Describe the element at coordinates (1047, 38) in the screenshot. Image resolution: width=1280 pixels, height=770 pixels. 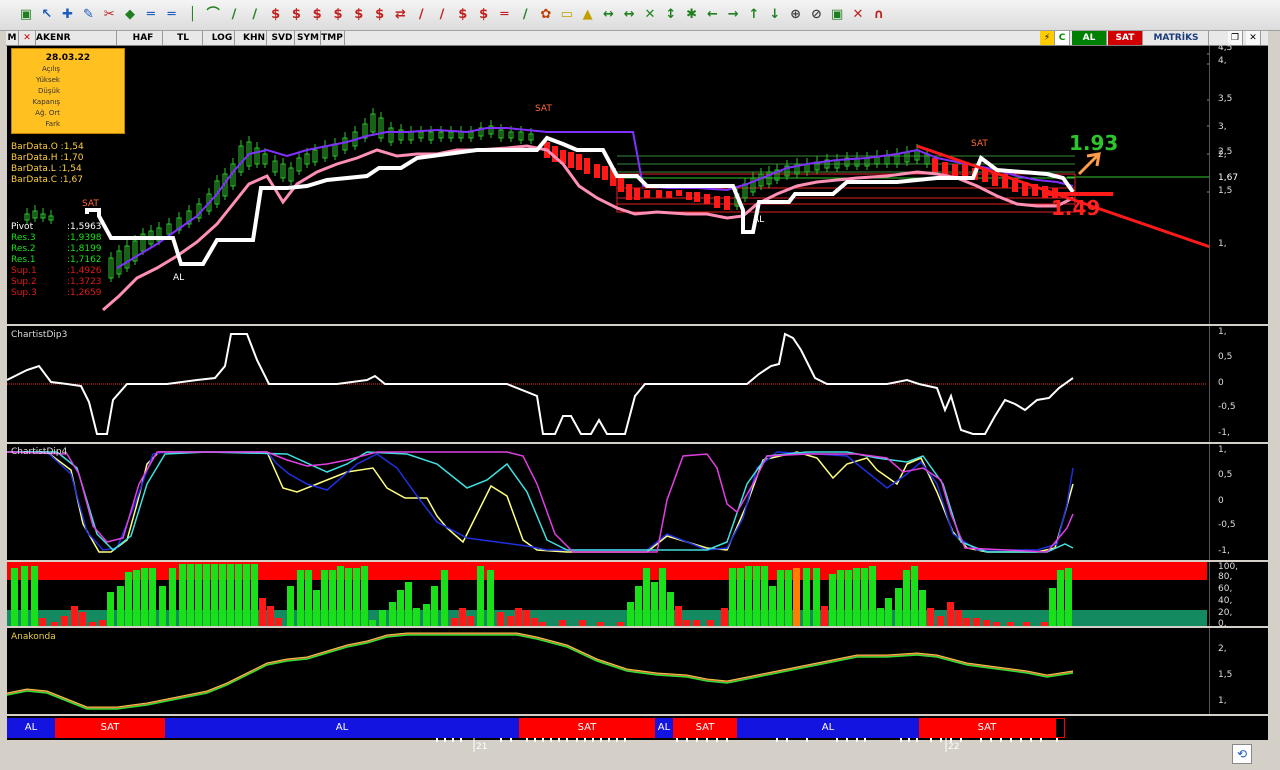
I see `lightning-icon: ⚡` at that location.